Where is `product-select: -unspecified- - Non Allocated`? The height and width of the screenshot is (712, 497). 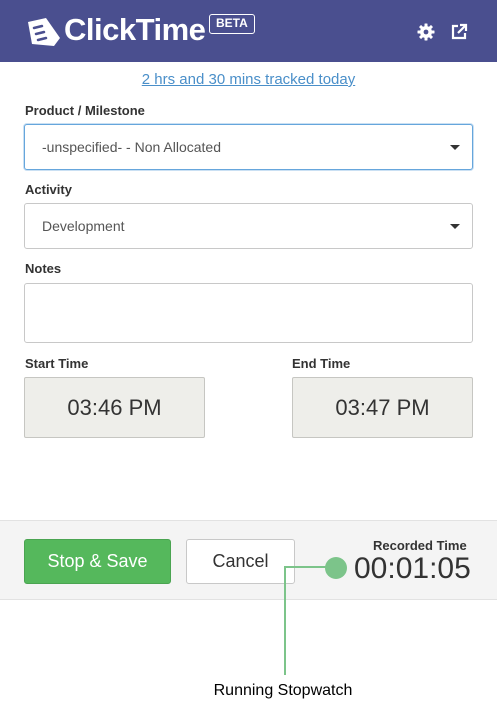 product-select: -unspecified- - Non Allocated is located at coordinates (248, 147).